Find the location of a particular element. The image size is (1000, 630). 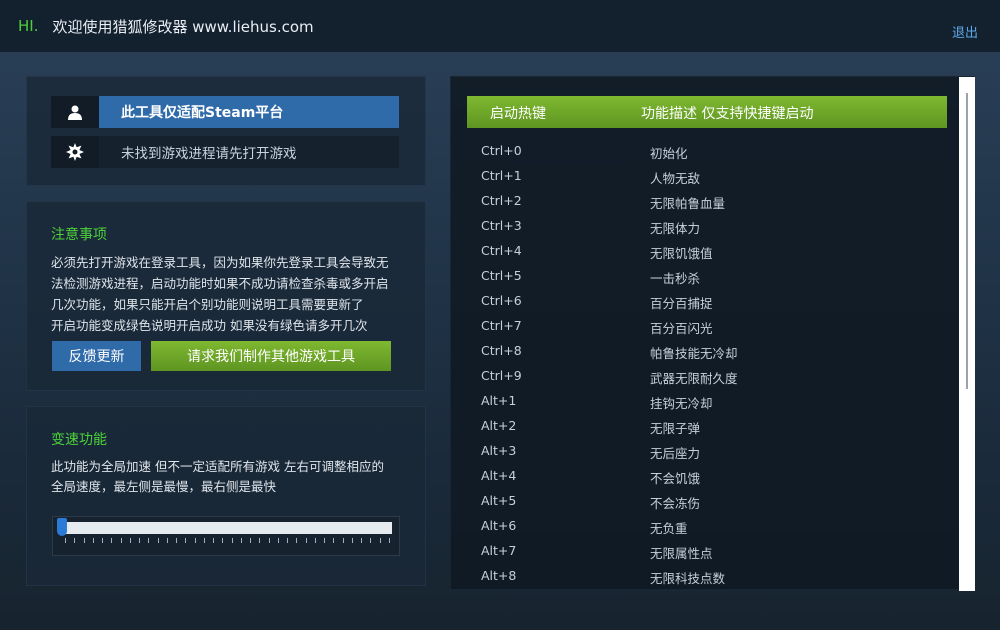

hotkey-row: Alt+2 无限子弹 is located at coordinates (711, 425).